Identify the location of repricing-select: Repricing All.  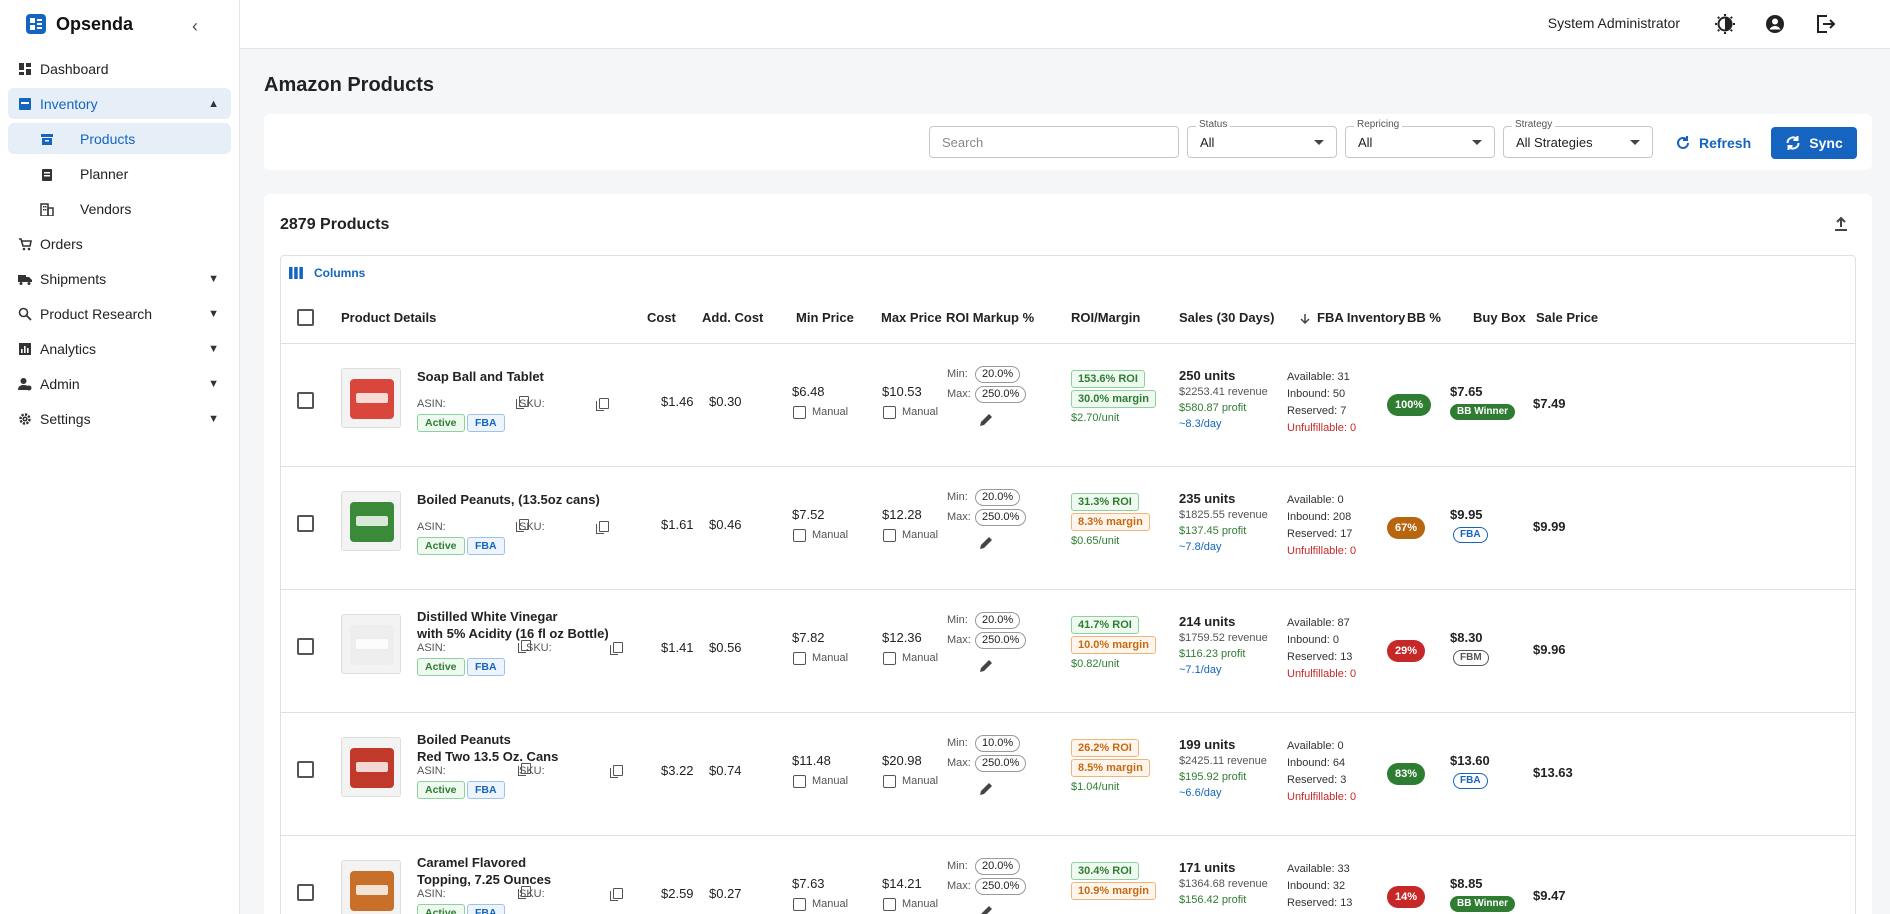
(1420, 138).